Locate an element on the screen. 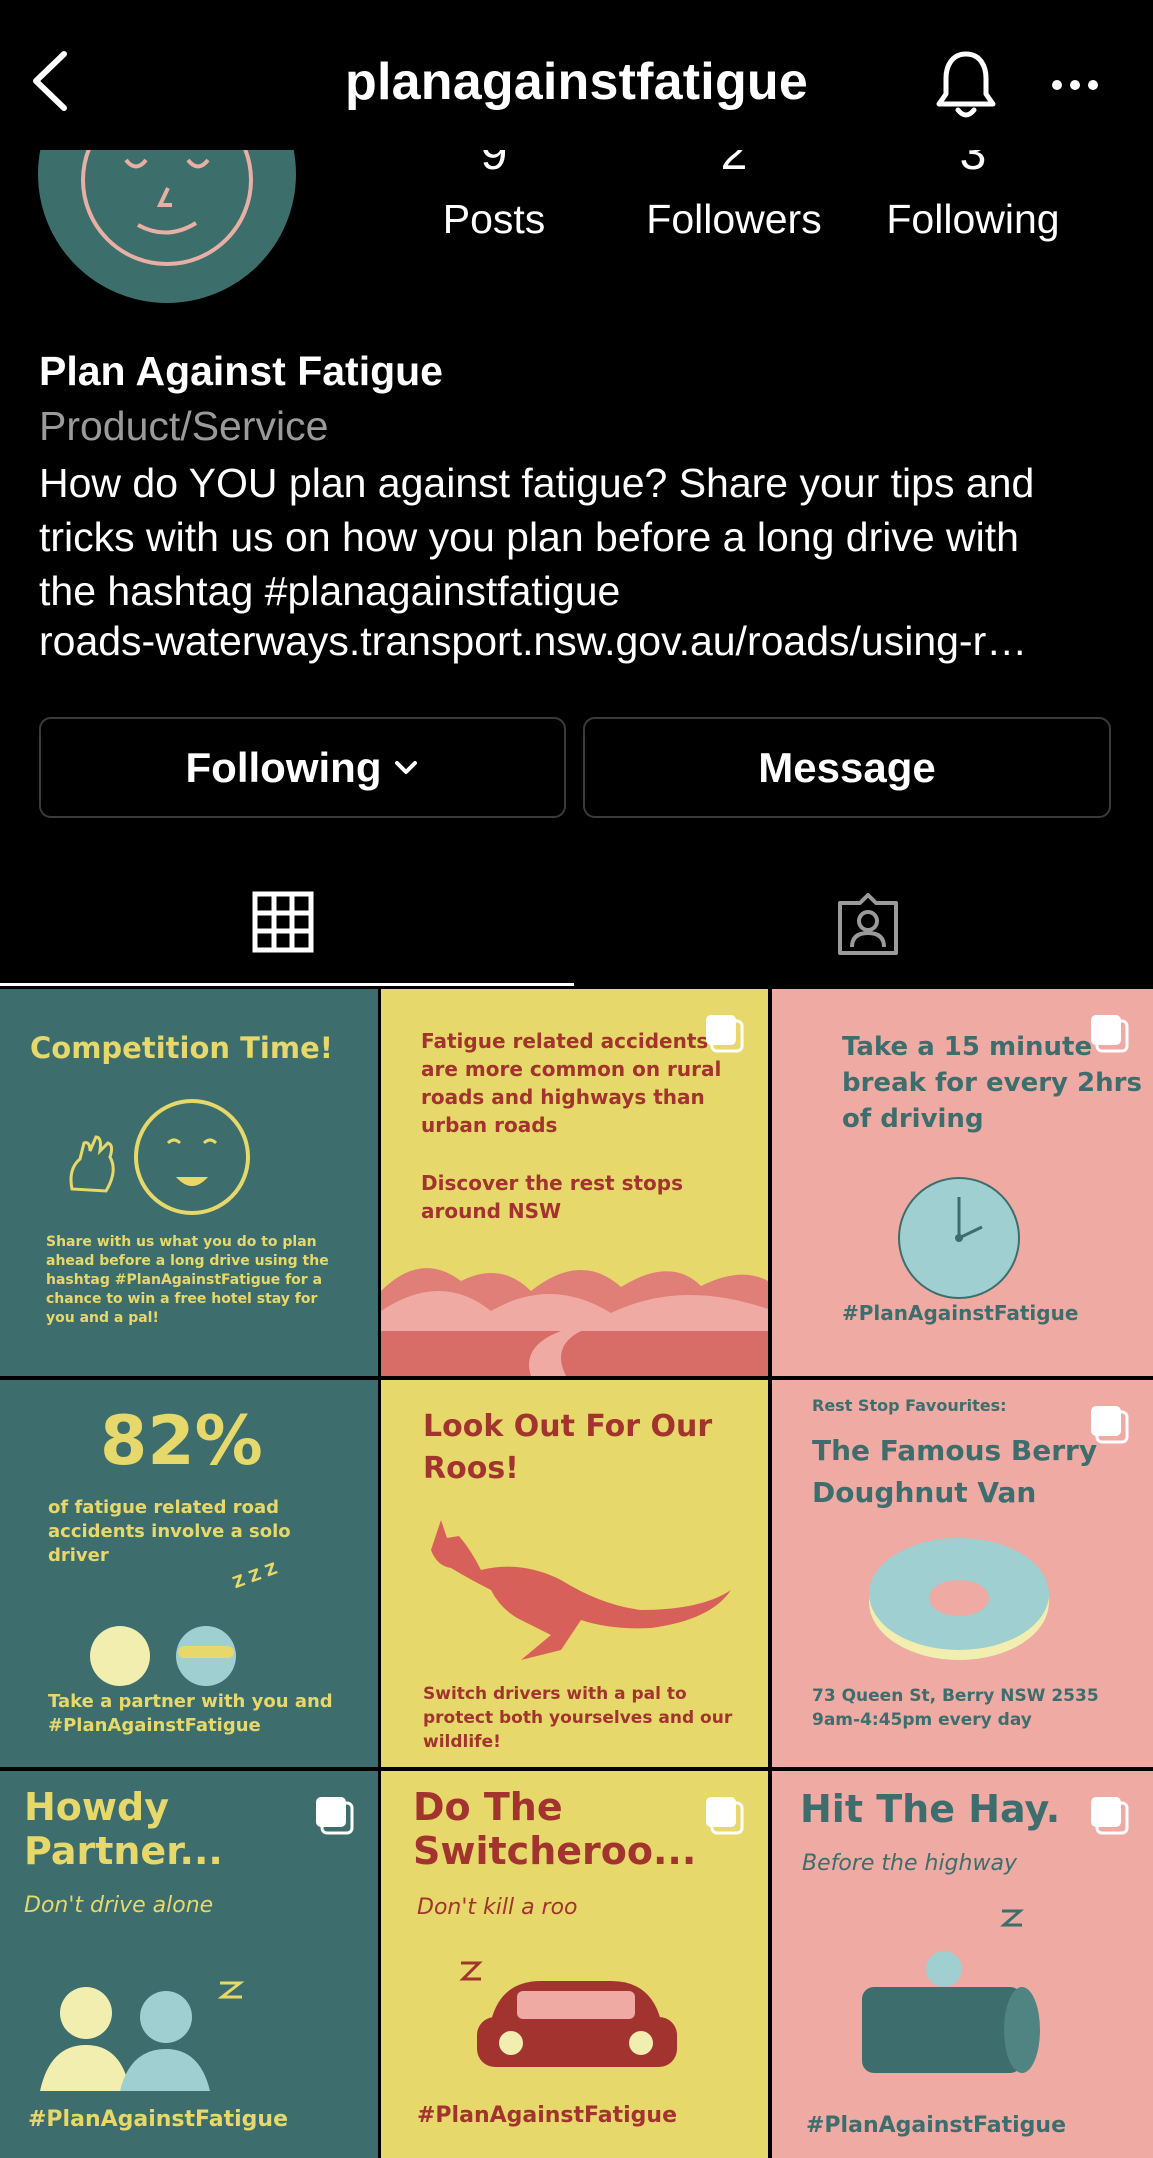 This screenshot has height=2158, width=1153. kangaroo-icon is located at coordinates (581, 1590).